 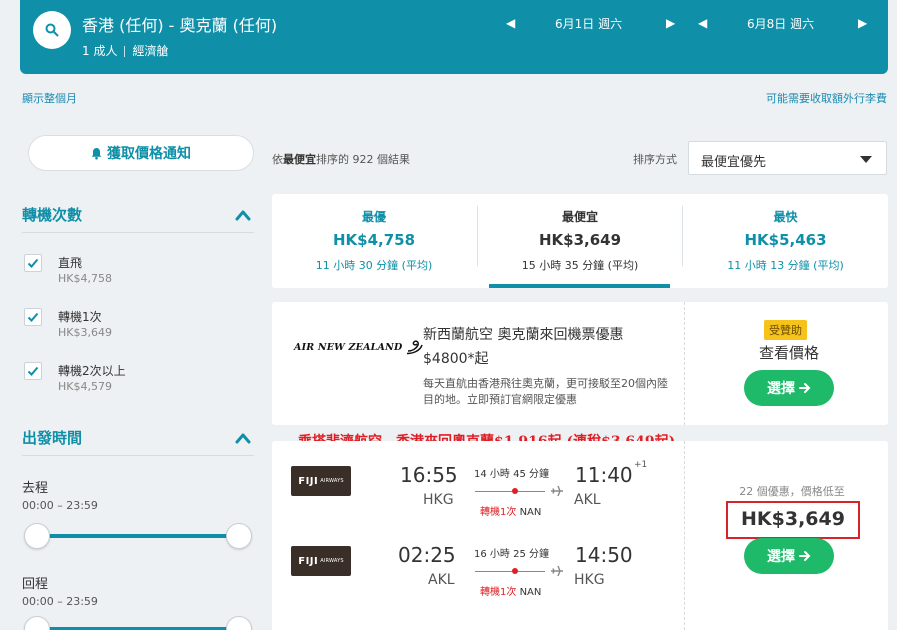 I want to click on route-text: 香港 (任何) - 奧克蘭 (任何), so click(x=179, y=24).